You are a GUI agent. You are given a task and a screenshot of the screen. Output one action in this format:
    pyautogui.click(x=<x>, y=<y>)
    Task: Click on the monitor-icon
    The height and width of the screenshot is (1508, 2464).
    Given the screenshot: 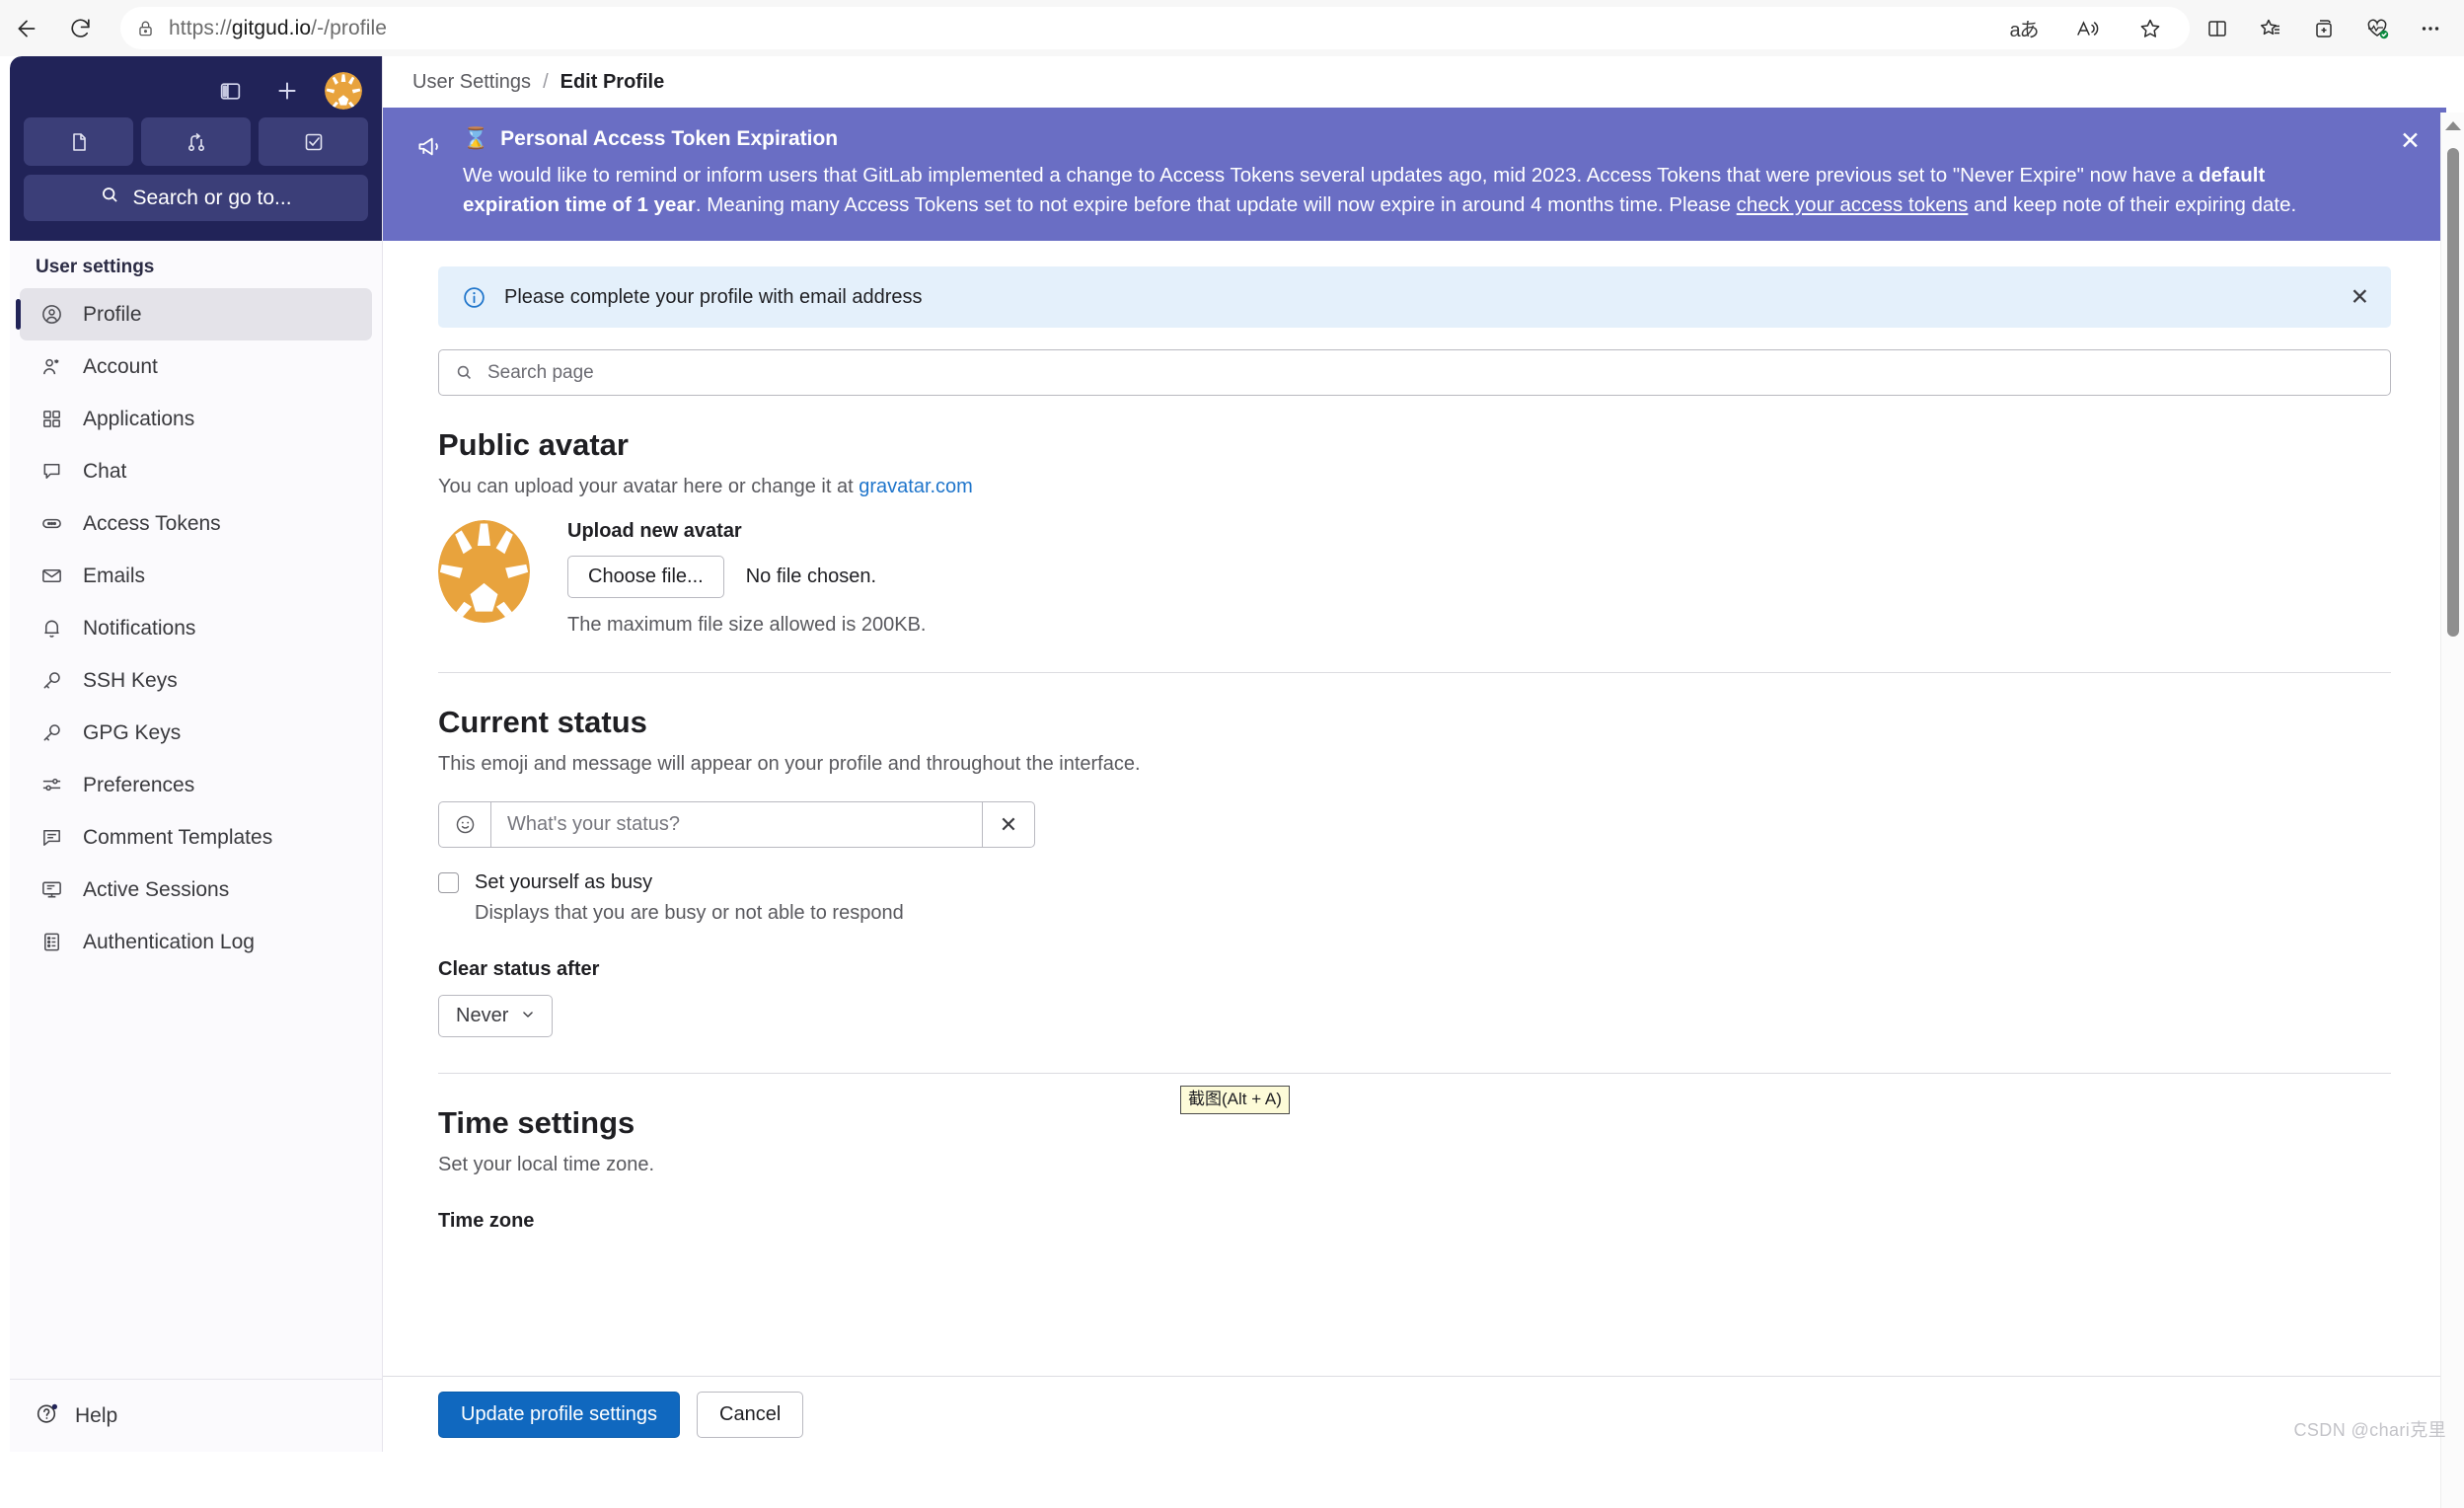 What is the action you would take?
    pyautogui.click(x=51, y=889)
    